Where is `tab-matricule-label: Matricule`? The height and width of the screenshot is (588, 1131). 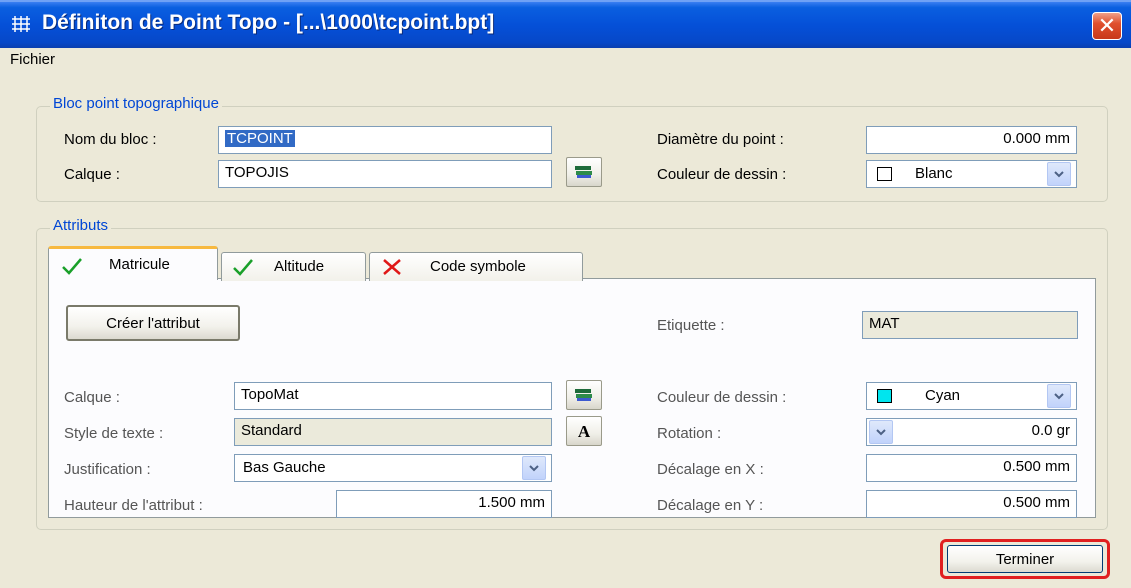 tab-matricule-label: Matricule is located at coordinates (139, 264).